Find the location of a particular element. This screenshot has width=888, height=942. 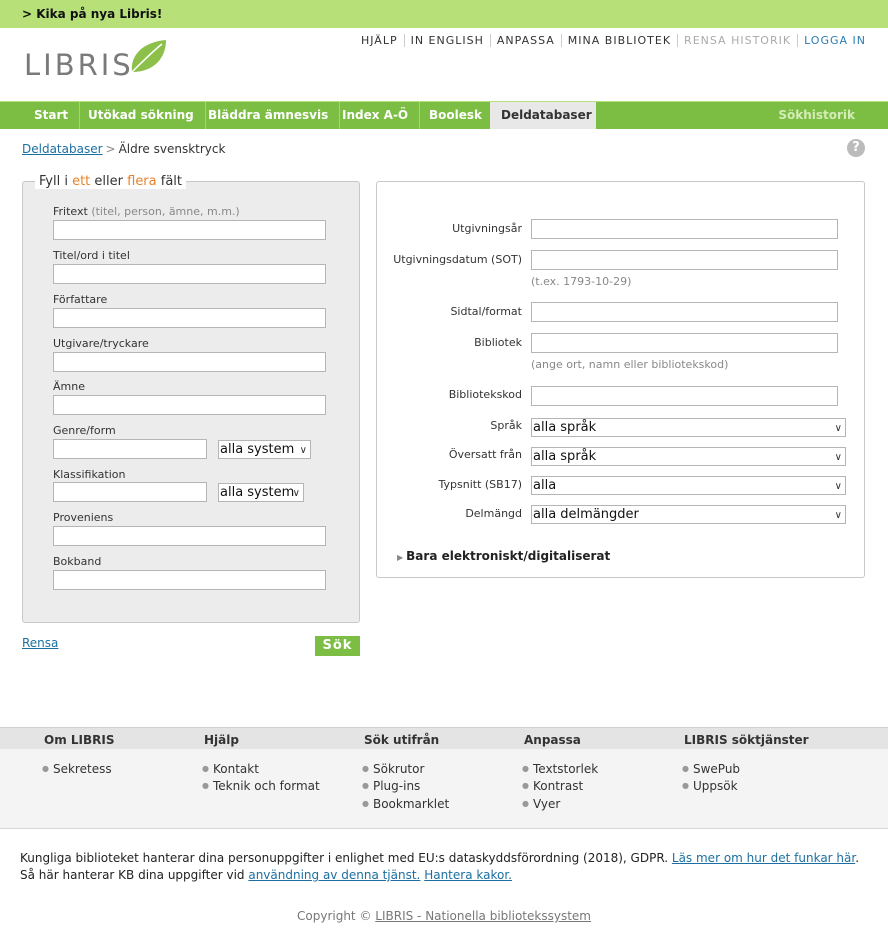

copyright-text: Copyright © is located at coordinates (334, 916).